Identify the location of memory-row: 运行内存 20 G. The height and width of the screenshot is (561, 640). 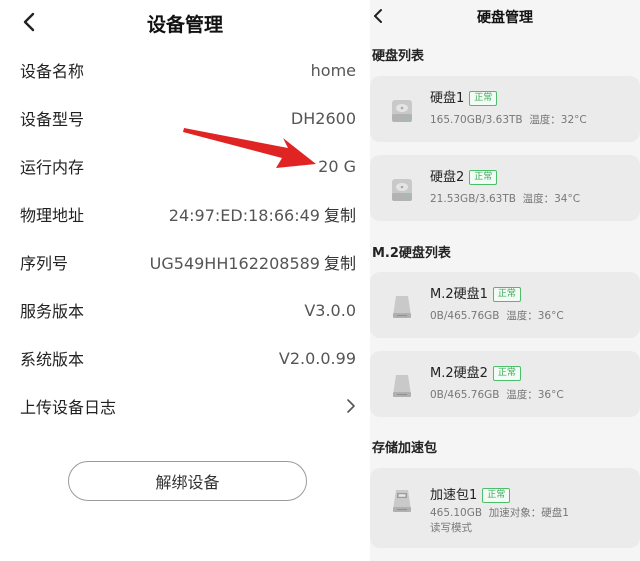
(188, 166).